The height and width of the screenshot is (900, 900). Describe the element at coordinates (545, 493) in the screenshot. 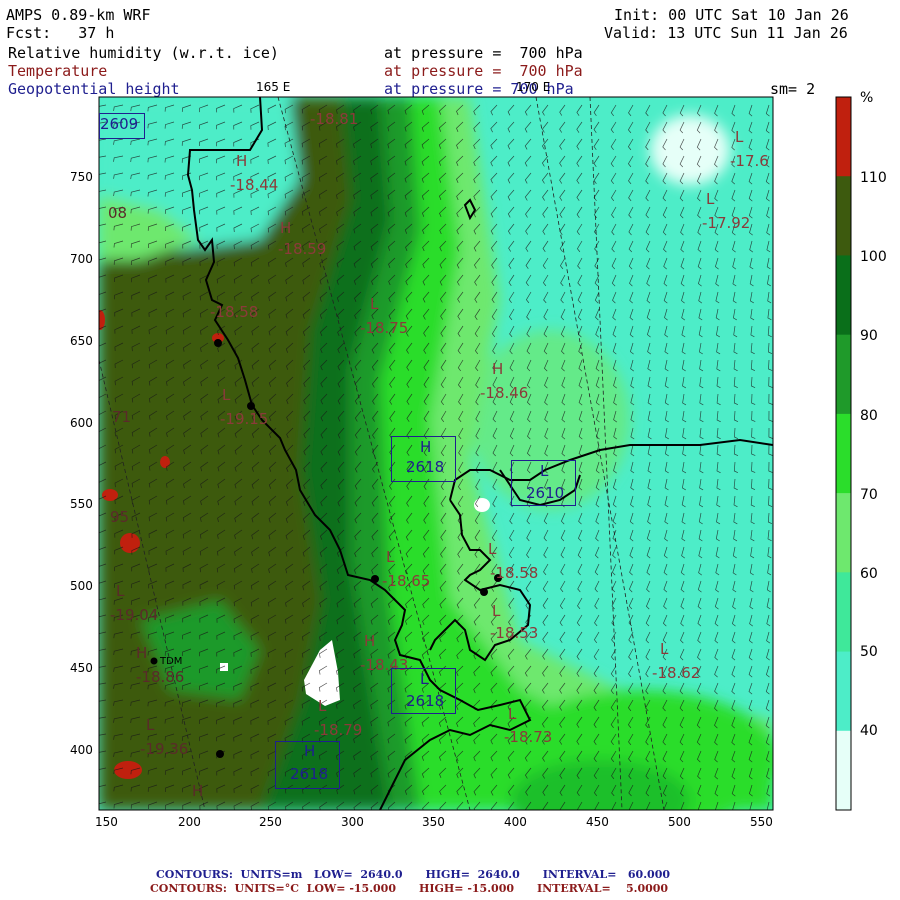

I see `height-value: 2610` at that location.